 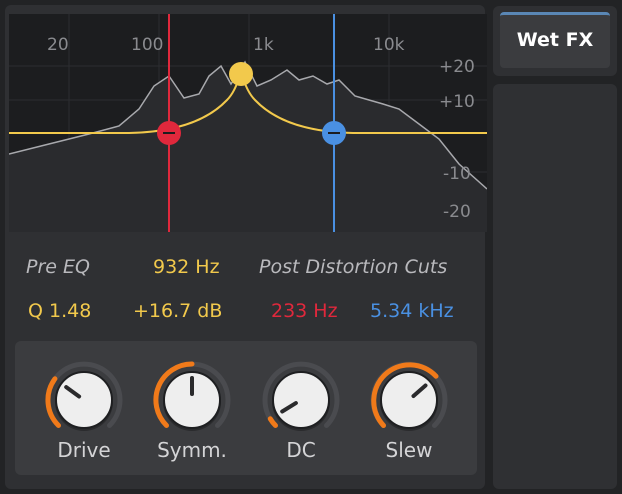 What do you see at coordinates (263, 45) in the screenshot?
I see `freq-tick-1k: 1k` at bounding box center [263, 45].